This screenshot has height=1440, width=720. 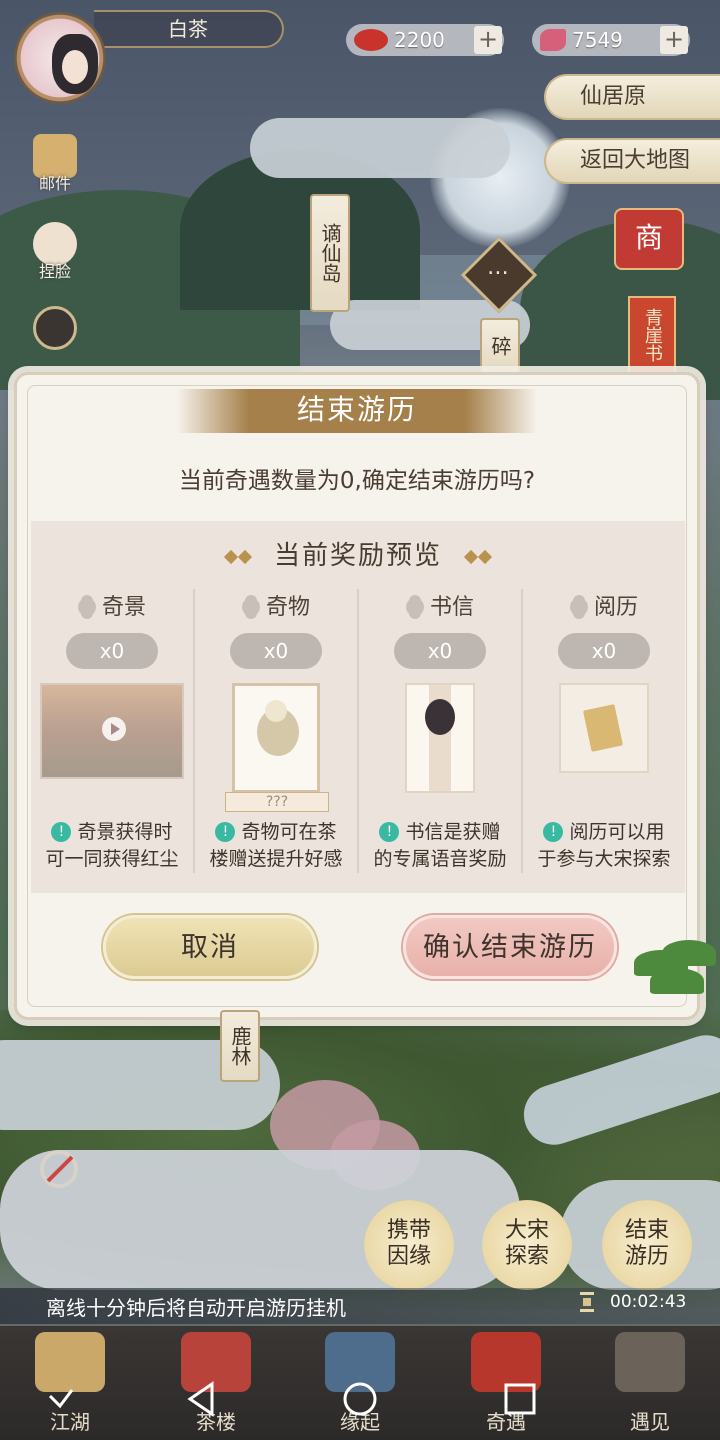 What do you see at coordinates (488, 40) in the screenshot?
I see `add-red-bean-button: +` at bounding box center [488, 40].